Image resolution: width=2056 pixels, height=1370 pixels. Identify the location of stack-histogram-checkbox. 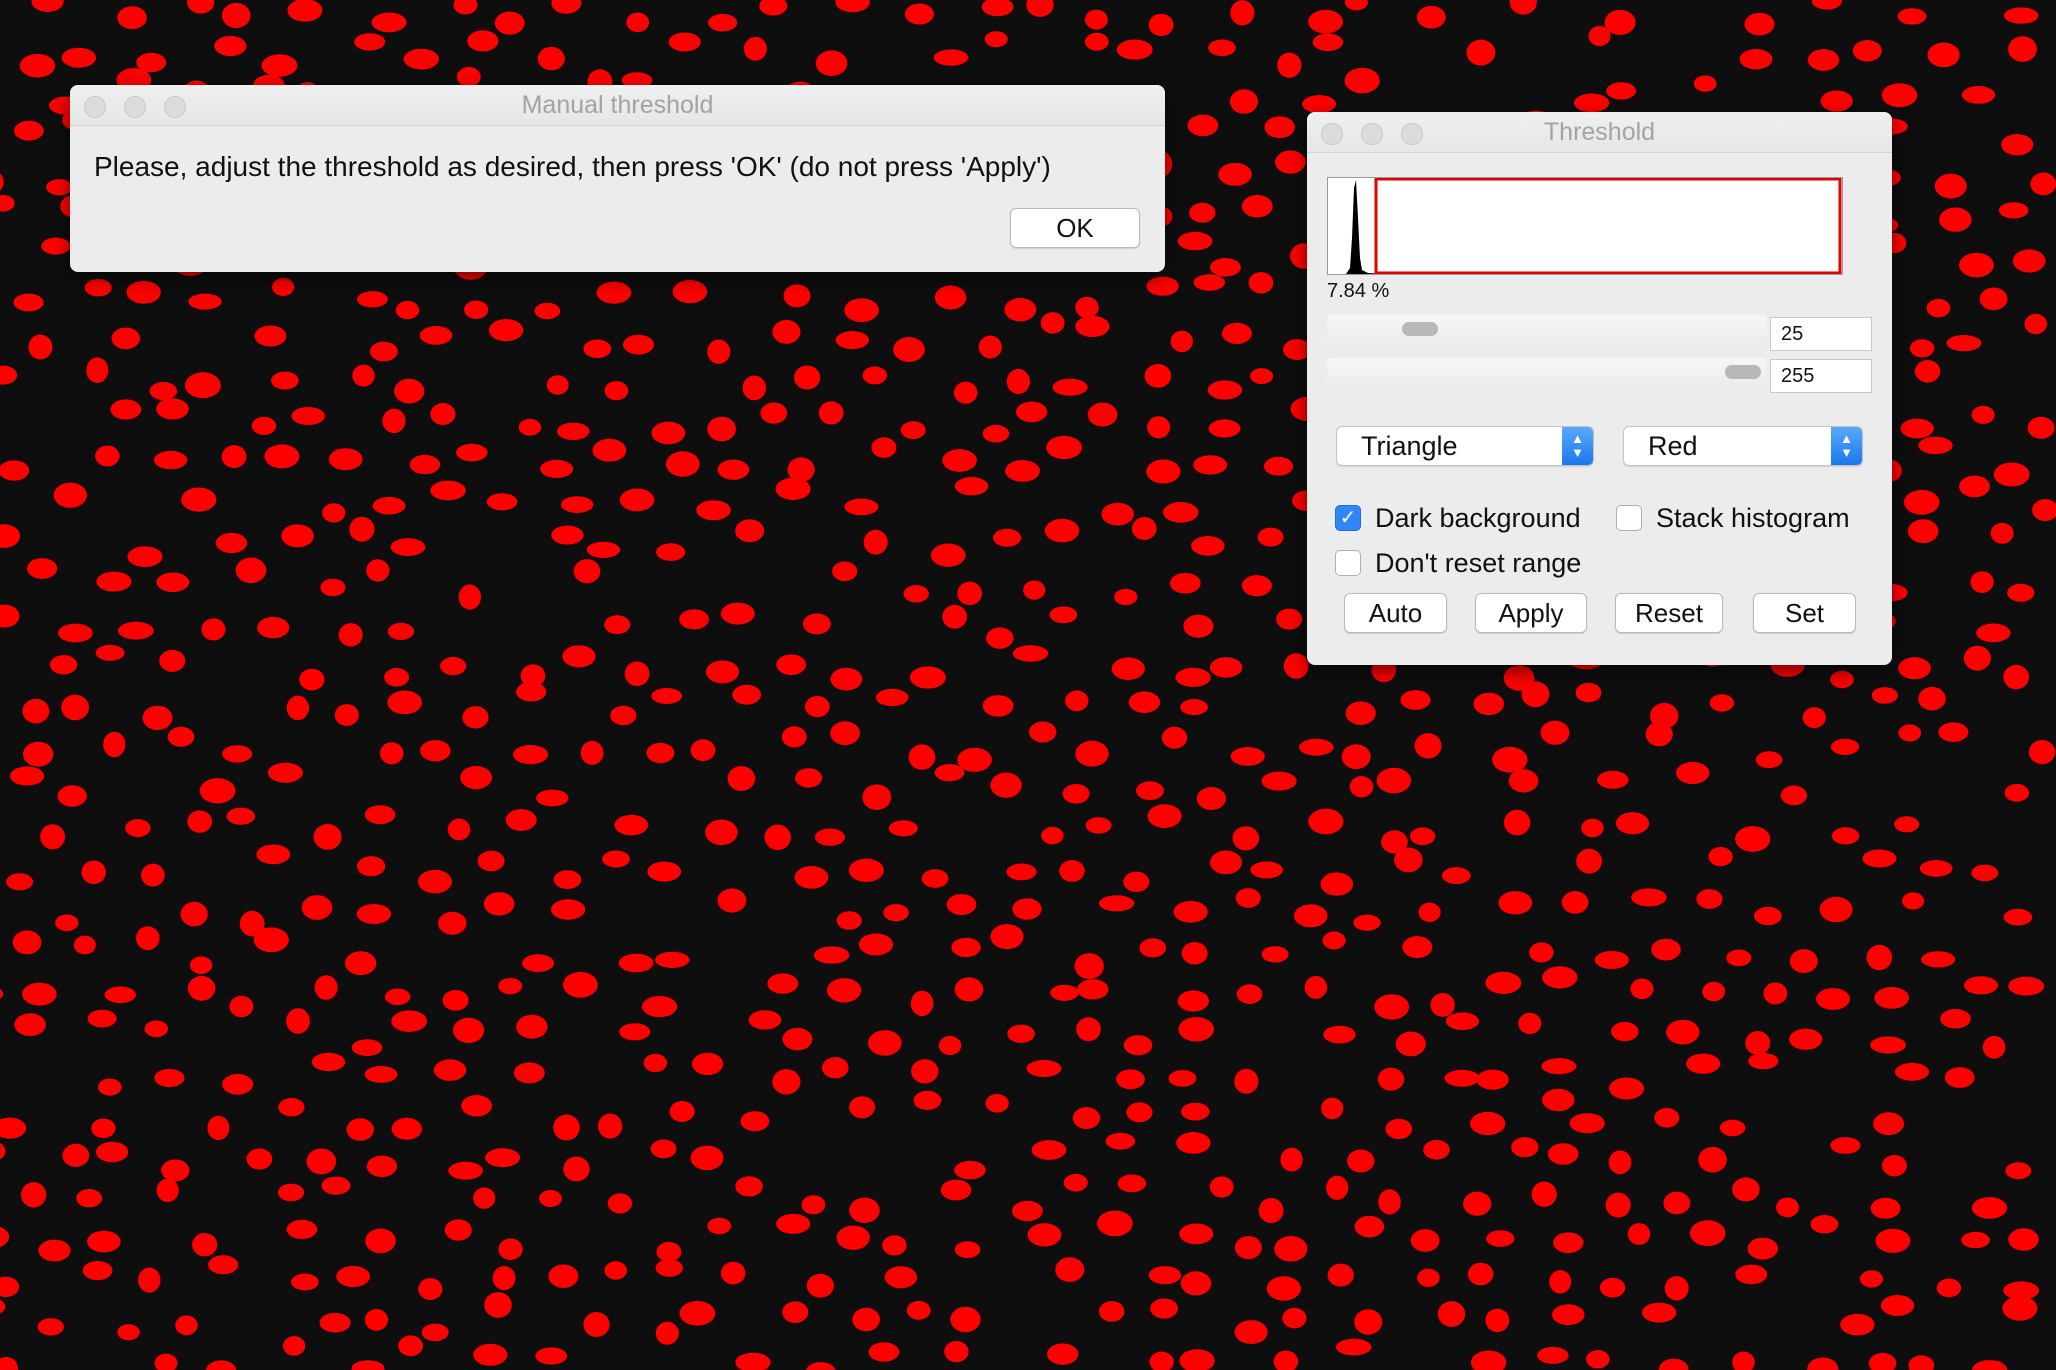
(1629, 518).